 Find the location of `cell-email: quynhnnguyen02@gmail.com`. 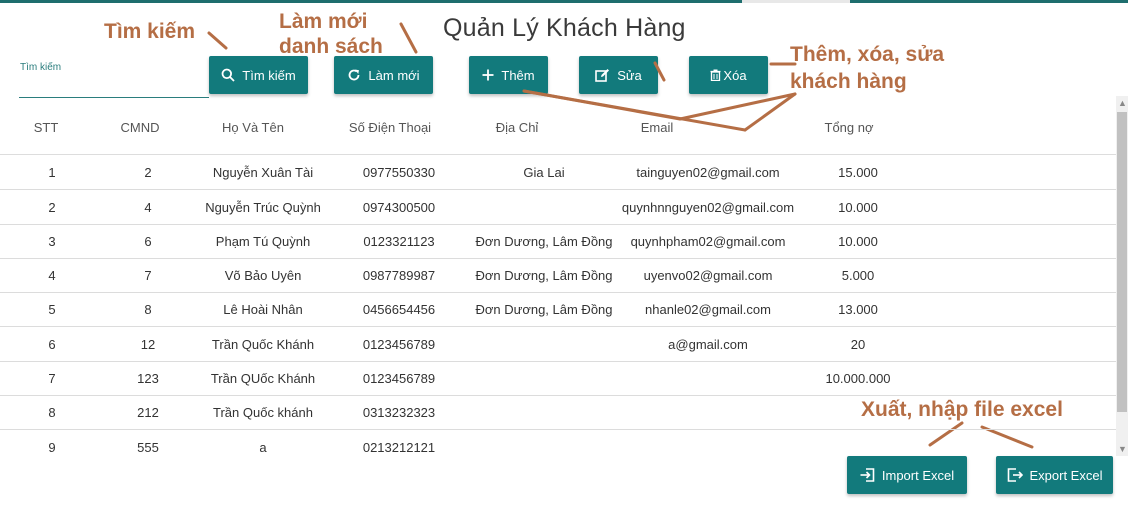

cell-email: quynhnnguyen02@gmail.com is located at coordinates (708, 207).